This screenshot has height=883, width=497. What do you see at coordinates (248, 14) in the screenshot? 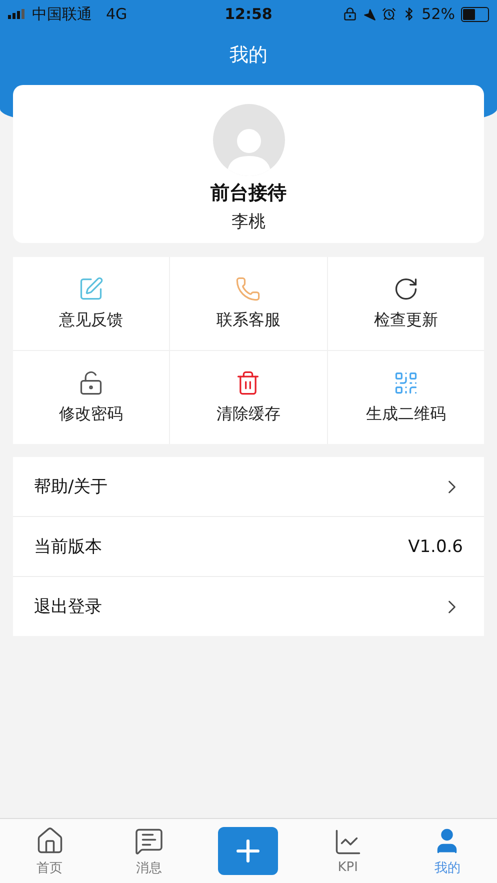
I see `clock-time: 12:58` at bounding box center [248, 14].